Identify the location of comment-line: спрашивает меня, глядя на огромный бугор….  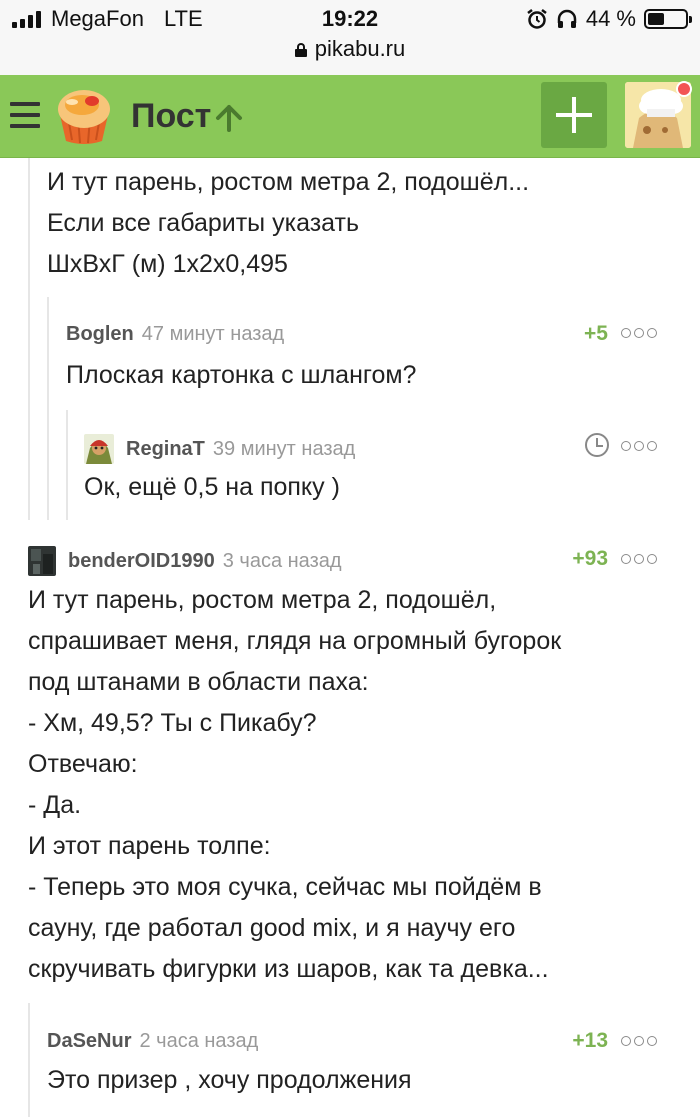
(295, 641).